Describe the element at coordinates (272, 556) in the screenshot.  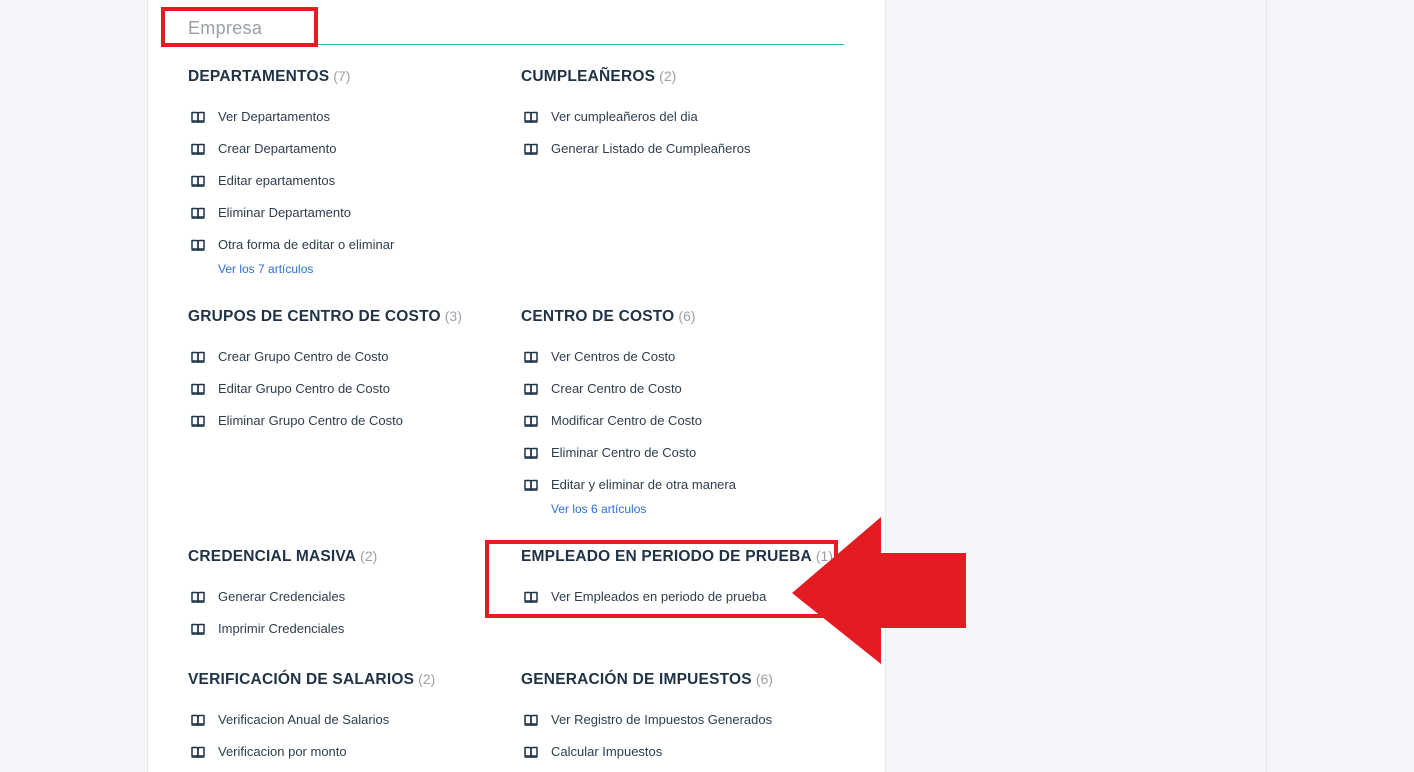
I see `category-title: CREDENCIAL MASIVA` at that location.